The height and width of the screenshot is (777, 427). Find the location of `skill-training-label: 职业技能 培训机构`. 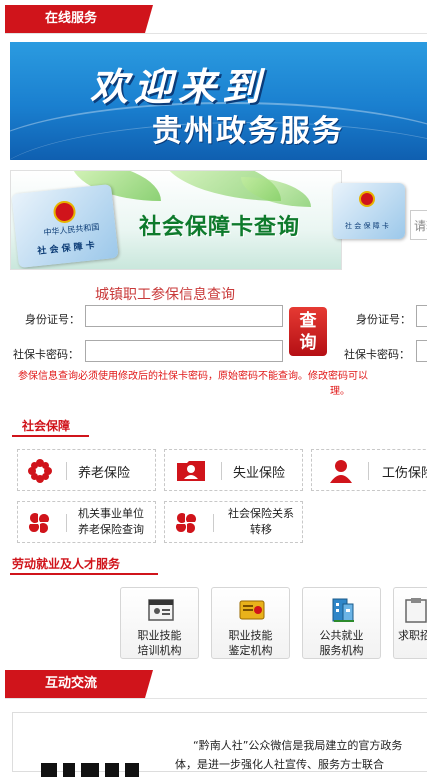

skill-training-label: 职业技能 培训机构 is located at coordinates (159, 643).